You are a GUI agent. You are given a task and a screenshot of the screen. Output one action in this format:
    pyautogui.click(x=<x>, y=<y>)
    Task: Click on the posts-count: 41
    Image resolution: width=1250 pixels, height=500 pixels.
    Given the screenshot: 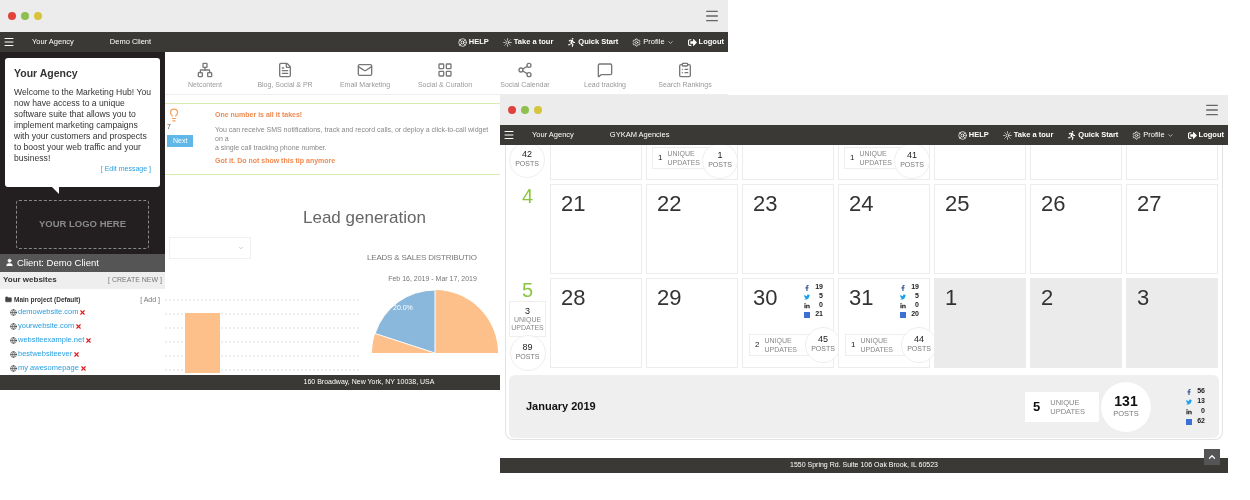 What is the action you would take?
    pyautogui.click(x=912, y=156)
    